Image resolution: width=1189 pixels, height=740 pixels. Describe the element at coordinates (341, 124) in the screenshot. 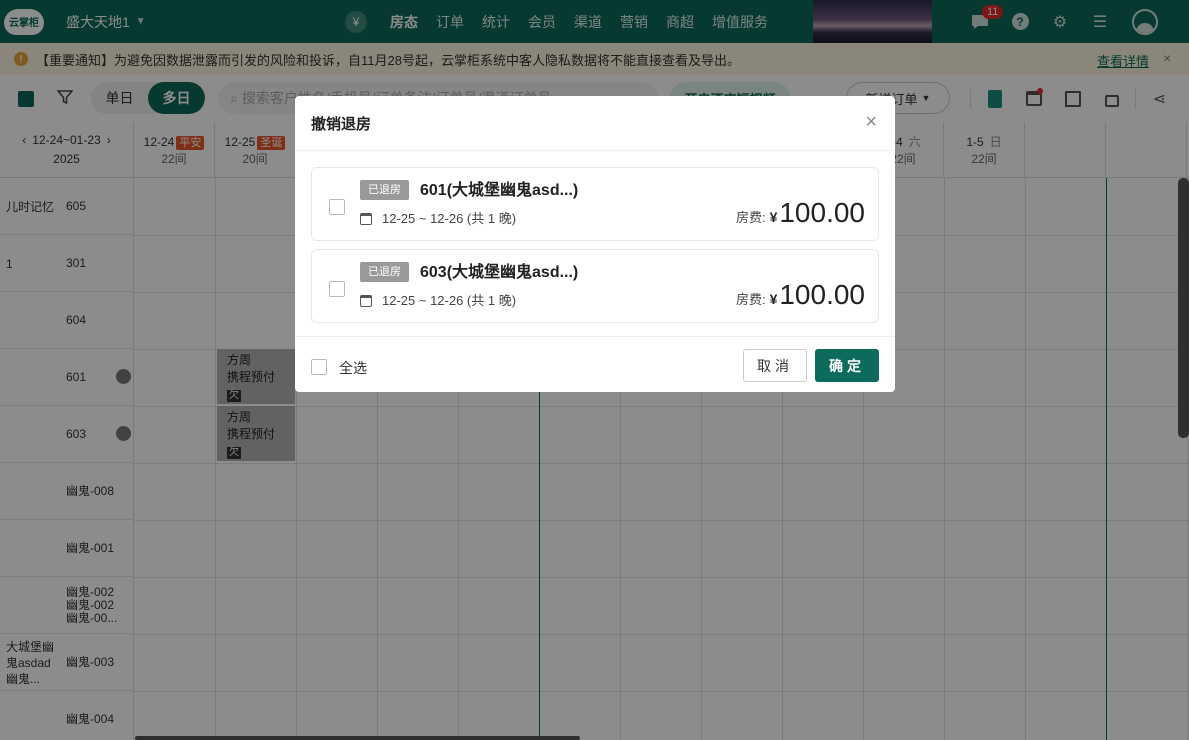

I see `dialog-title: 撤销退房` at that location.